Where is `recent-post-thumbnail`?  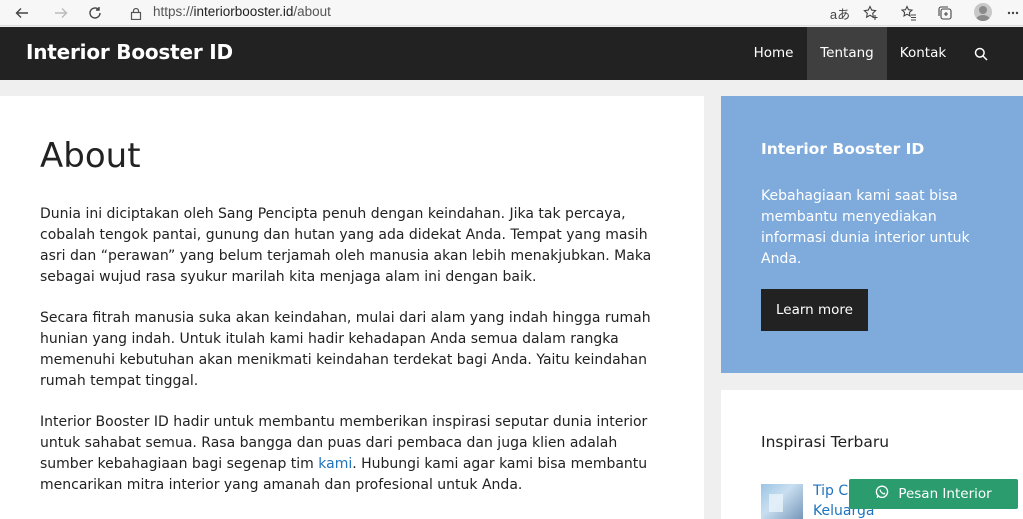 recent-post-thumbnail is located at coordinates (782, 501).